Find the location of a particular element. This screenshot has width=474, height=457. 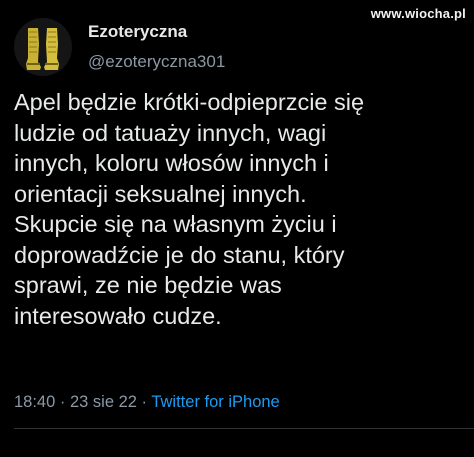

tweet-text-line: Skupcie się na własnym życiu i is located at coordinates (175, 224).